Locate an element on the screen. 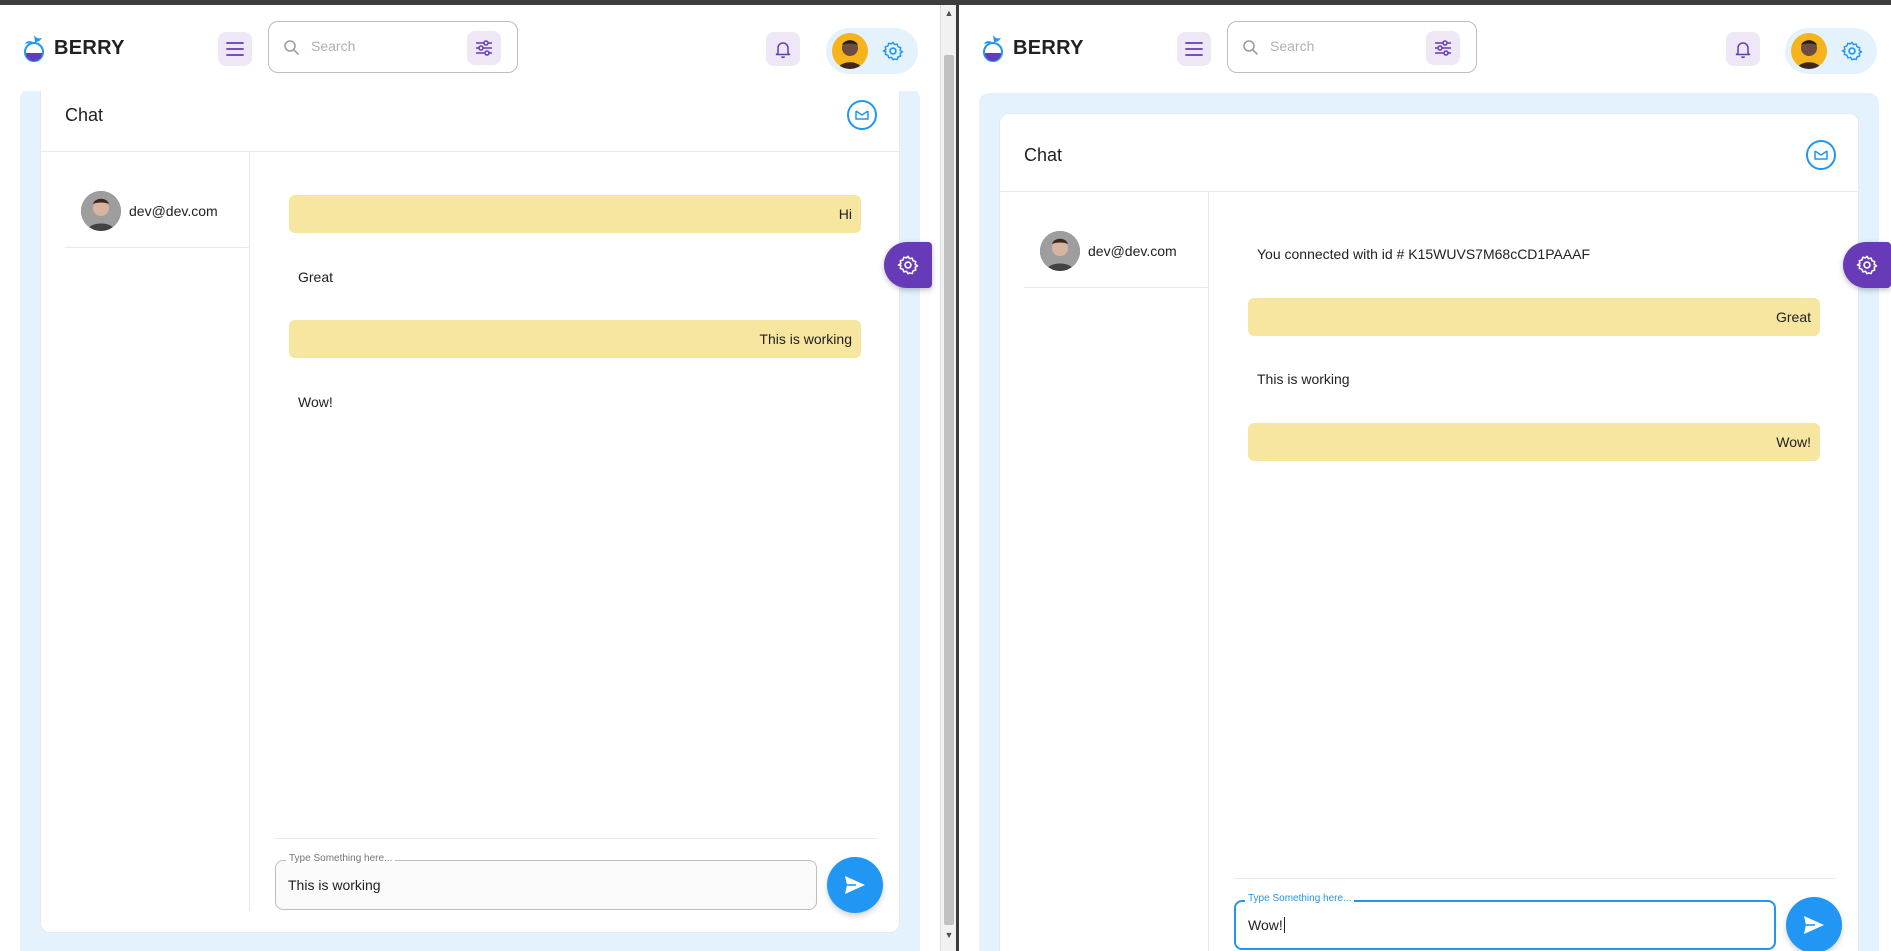  chat-message-incoming: Wow! is located at coordinates (315, 402).